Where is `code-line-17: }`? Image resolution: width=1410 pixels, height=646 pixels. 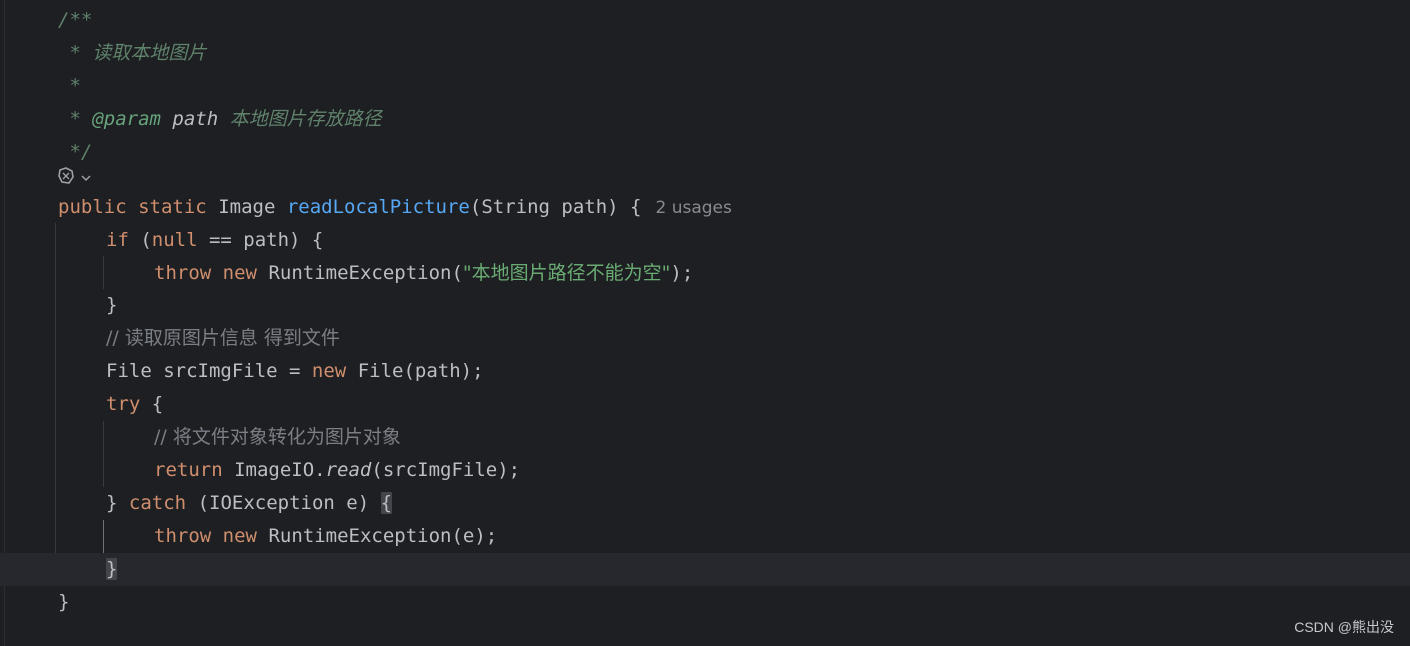 code-line-17: } is located at coordinates (112, 569).